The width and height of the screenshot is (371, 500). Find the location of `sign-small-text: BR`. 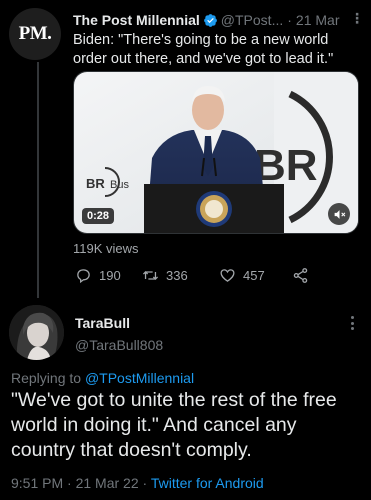

sign-small-text: BR is located at coordinates (95, 183).